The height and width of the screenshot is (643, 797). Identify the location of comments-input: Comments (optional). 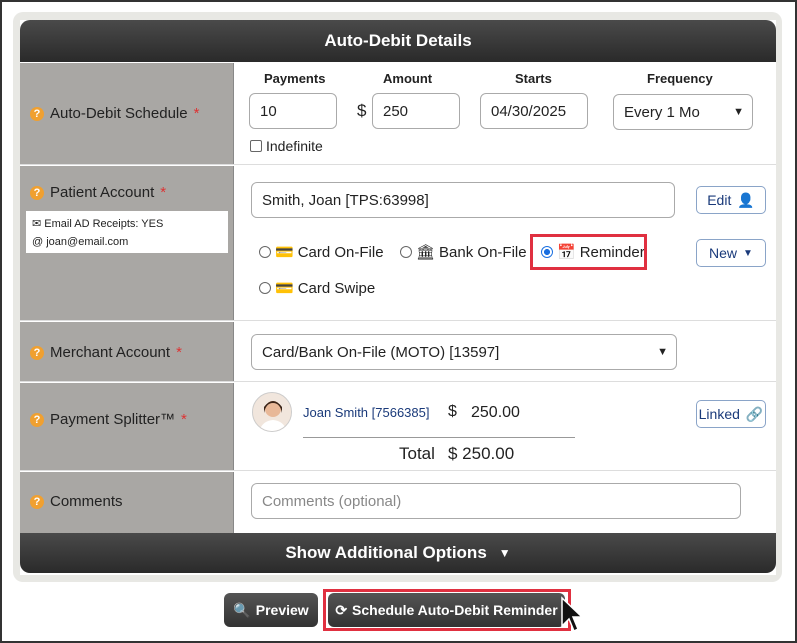
(496, 501).